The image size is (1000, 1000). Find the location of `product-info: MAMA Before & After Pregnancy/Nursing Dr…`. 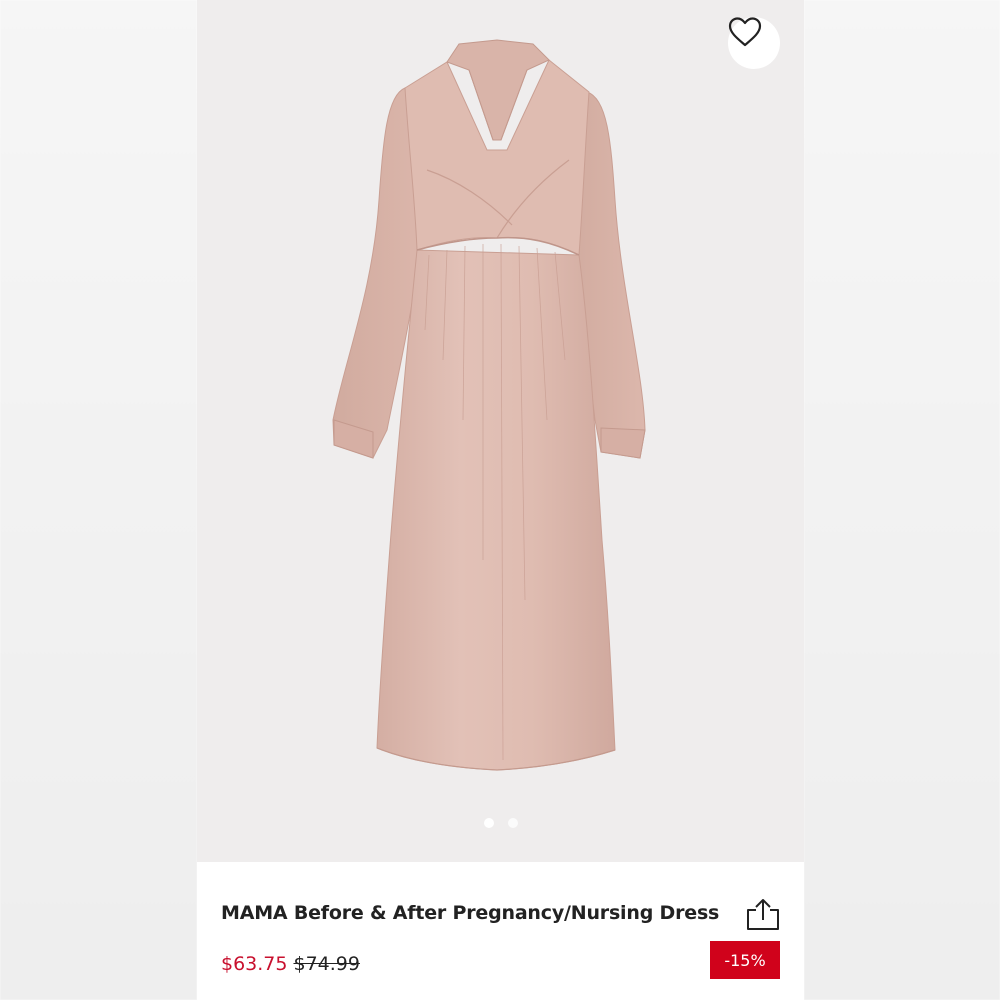

product-info: MAMA Before & After Pregnancy/Nursing Dr… is located at coordinates (500, 931).